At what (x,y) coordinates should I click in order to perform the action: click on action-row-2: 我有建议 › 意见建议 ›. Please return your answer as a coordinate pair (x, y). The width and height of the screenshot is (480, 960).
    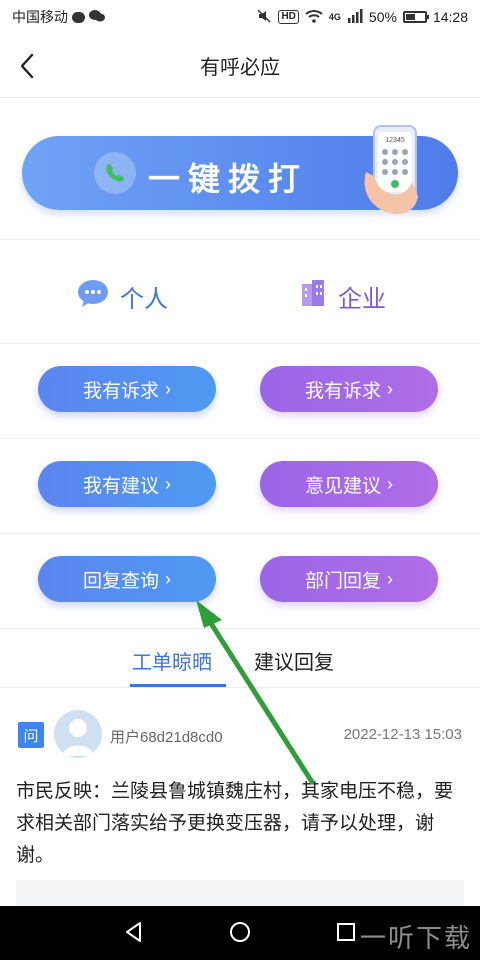
    Looking at the image, I should click on (240, 486).